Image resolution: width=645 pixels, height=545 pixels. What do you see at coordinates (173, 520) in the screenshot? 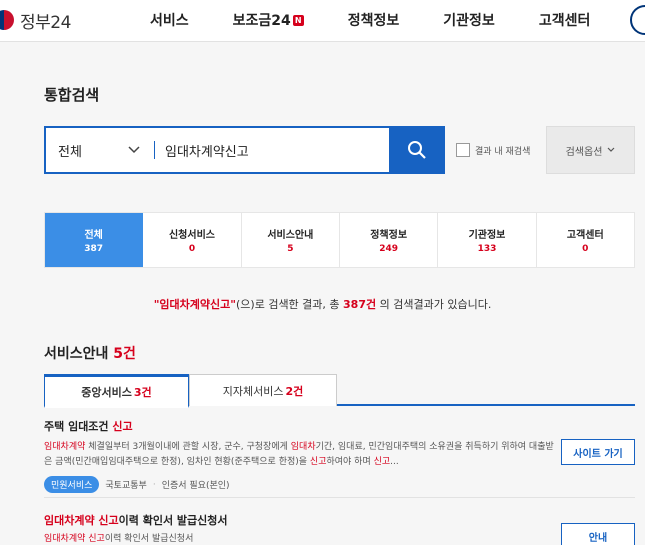
I see `result-title-text: 이력 확인서 발급신청서` at bounding box center [173, 520].